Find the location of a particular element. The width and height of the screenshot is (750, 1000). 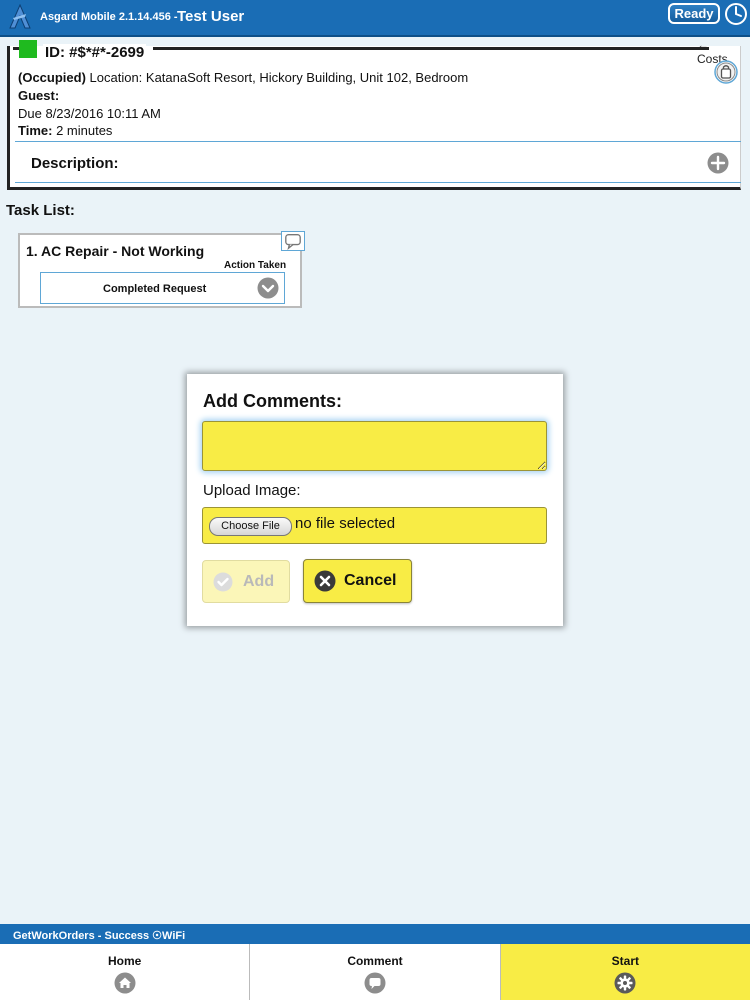

check-icon is located at coordinates (223, 582).